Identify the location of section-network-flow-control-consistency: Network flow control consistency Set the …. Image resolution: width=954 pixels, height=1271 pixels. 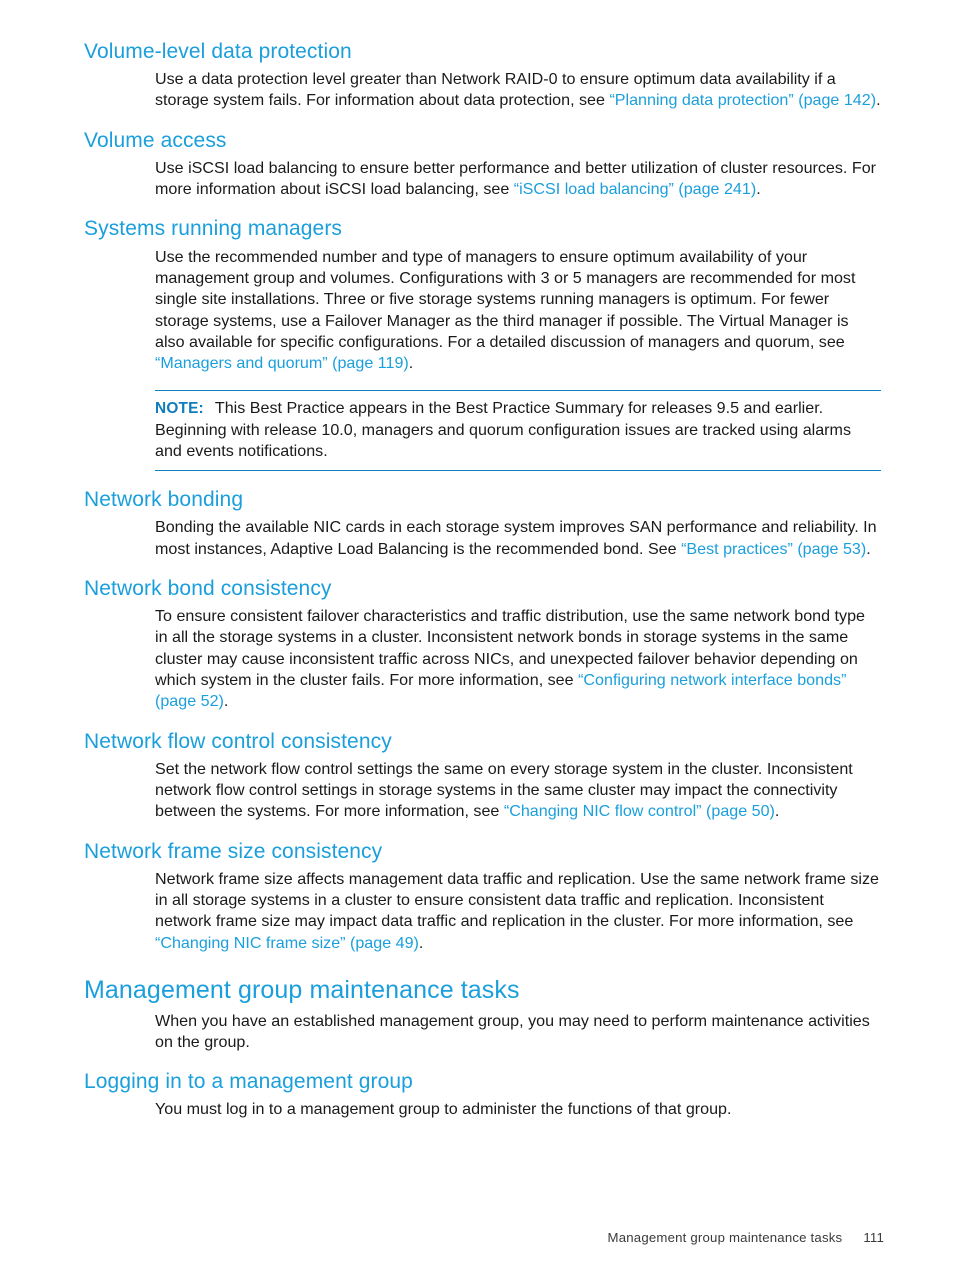
(491, 776).